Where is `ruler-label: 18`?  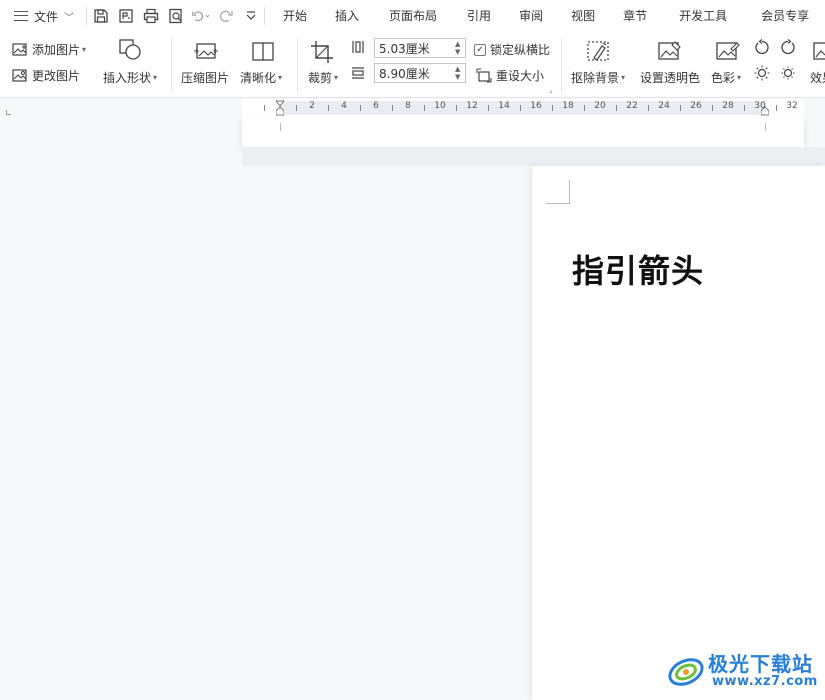 ruler-label: 18 is located at coordinates (568, 106).